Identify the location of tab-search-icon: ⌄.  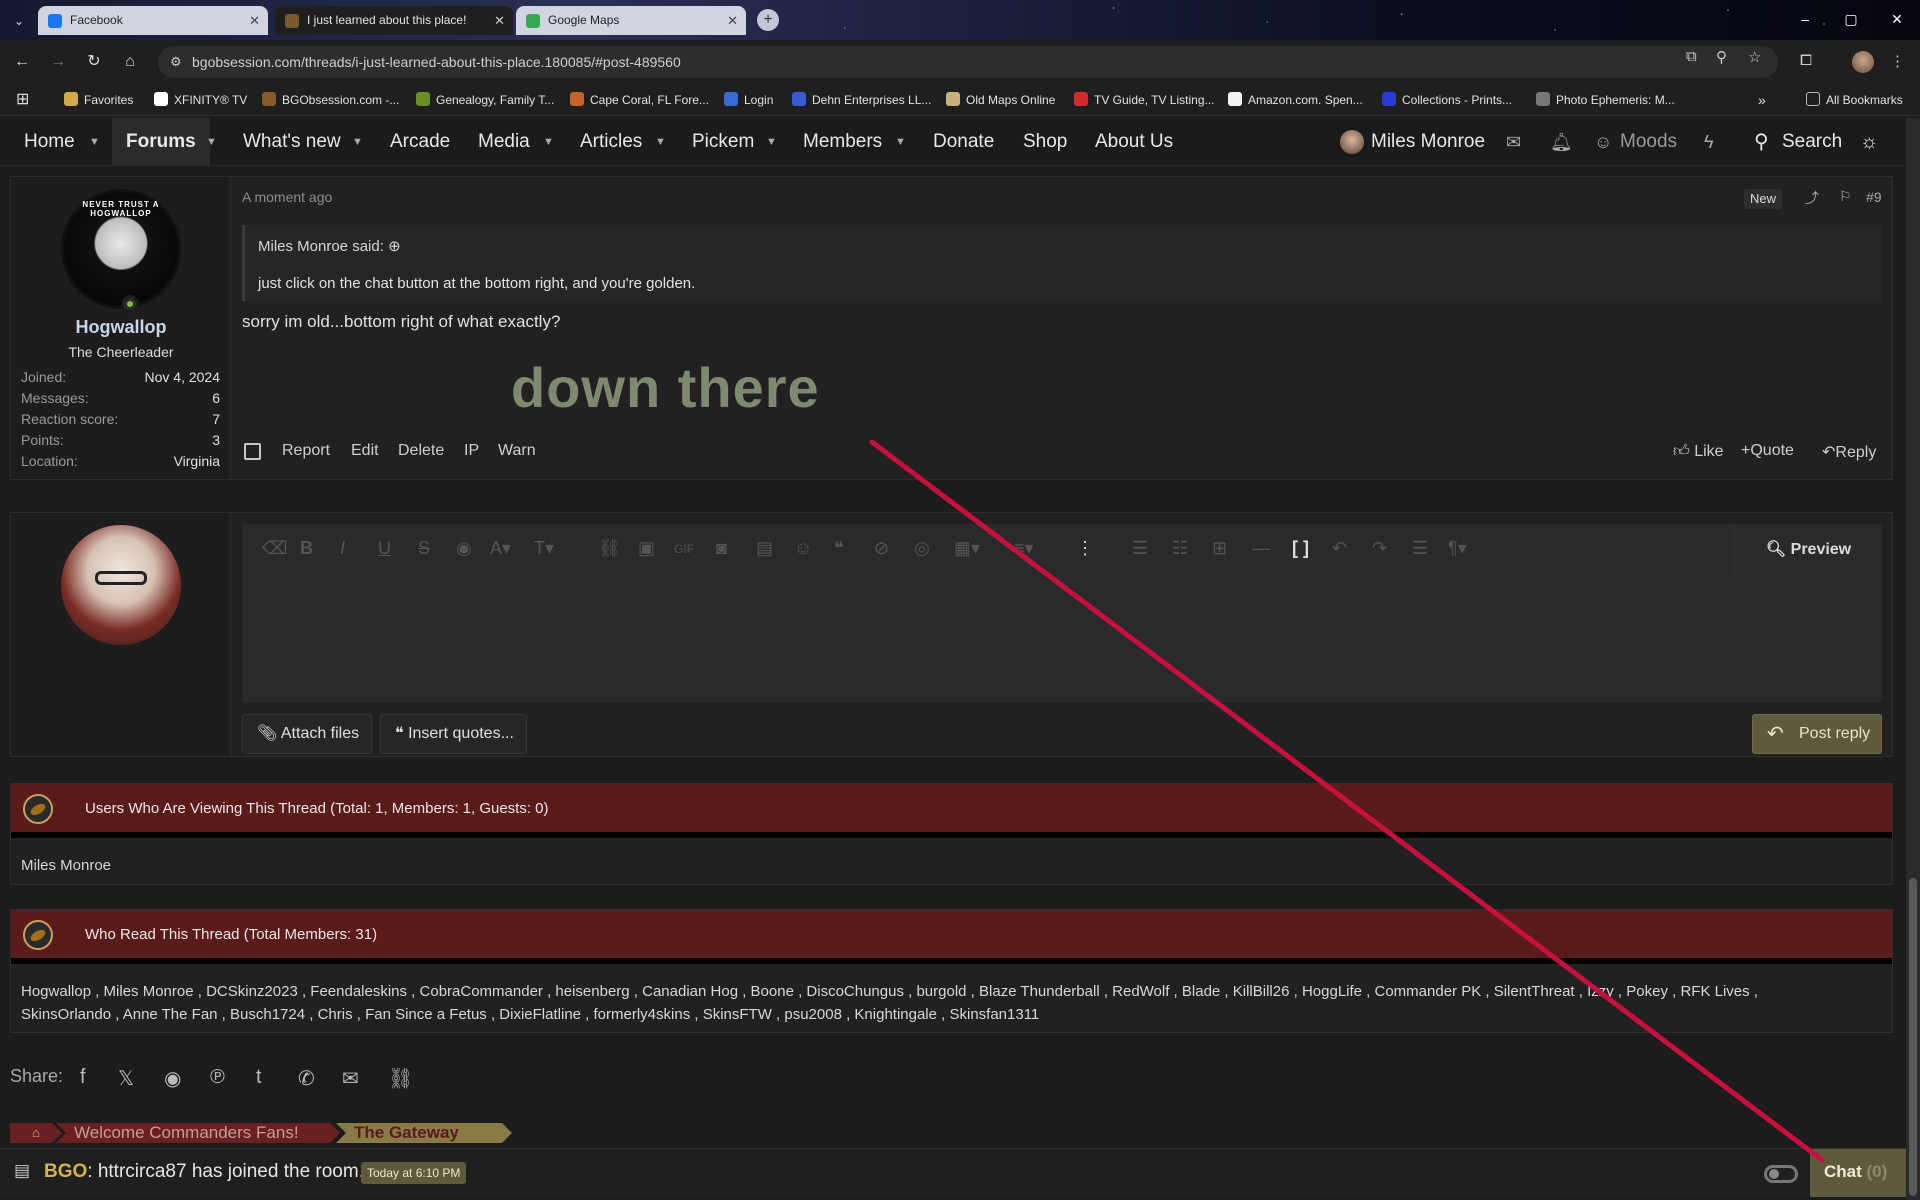
(19, 21).